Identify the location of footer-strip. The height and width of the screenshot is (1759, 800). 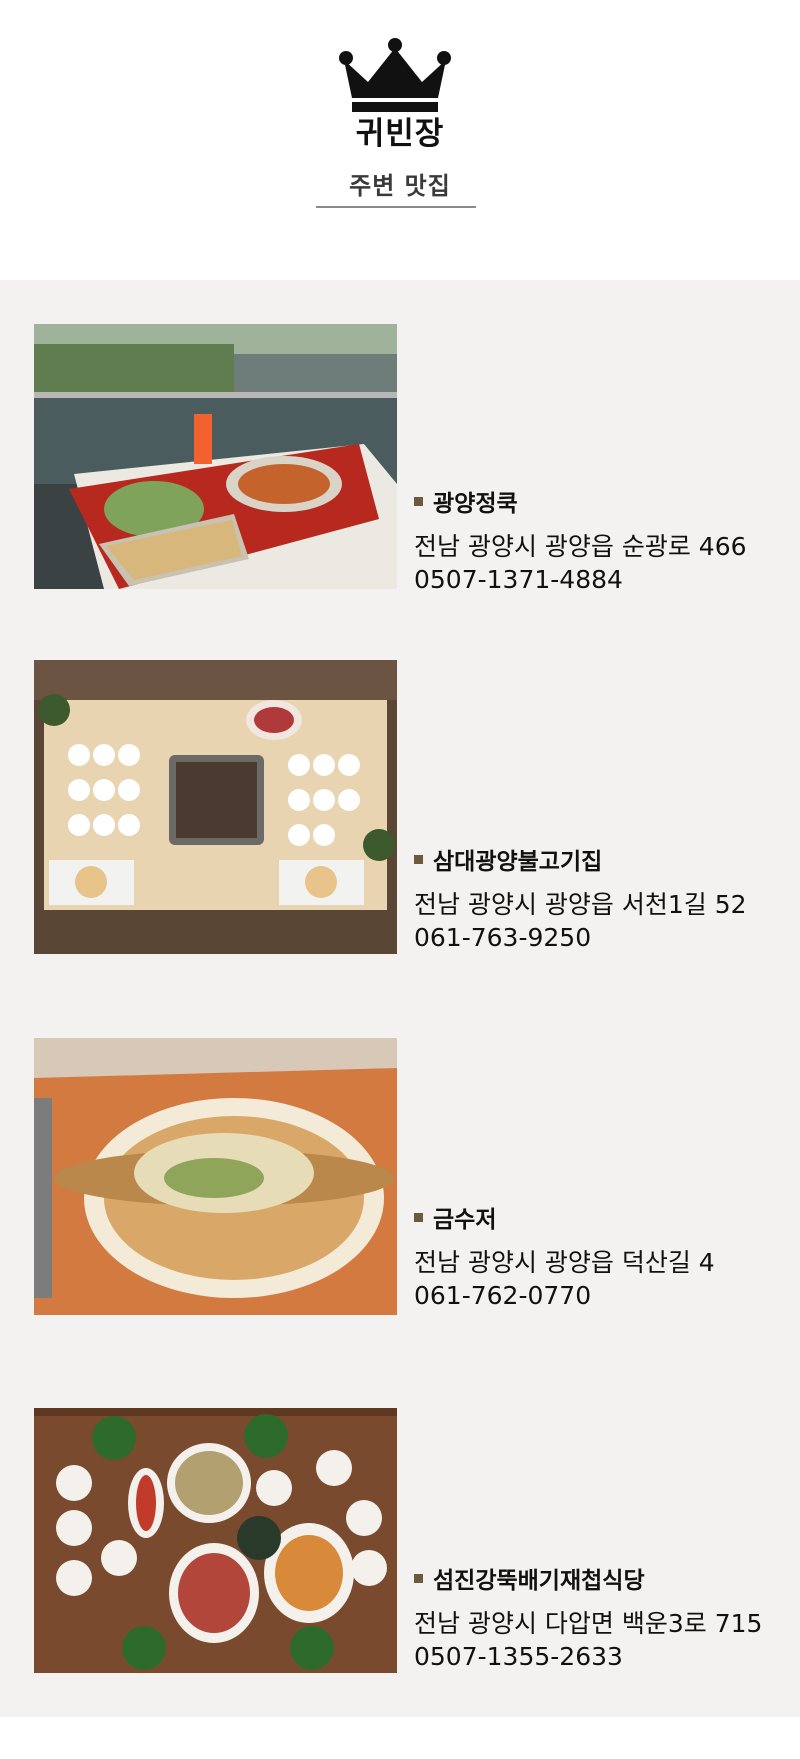
(400, 1738).